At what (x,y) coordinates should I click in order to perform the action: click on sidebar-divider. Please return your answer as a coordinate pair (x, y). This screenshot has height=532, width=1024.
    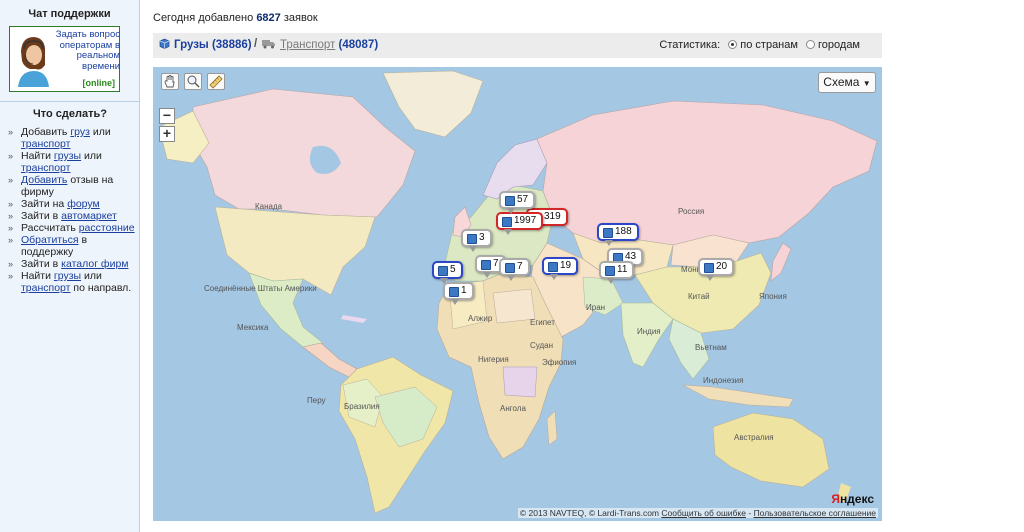
    Looking at the image, I should click on (70, 101).